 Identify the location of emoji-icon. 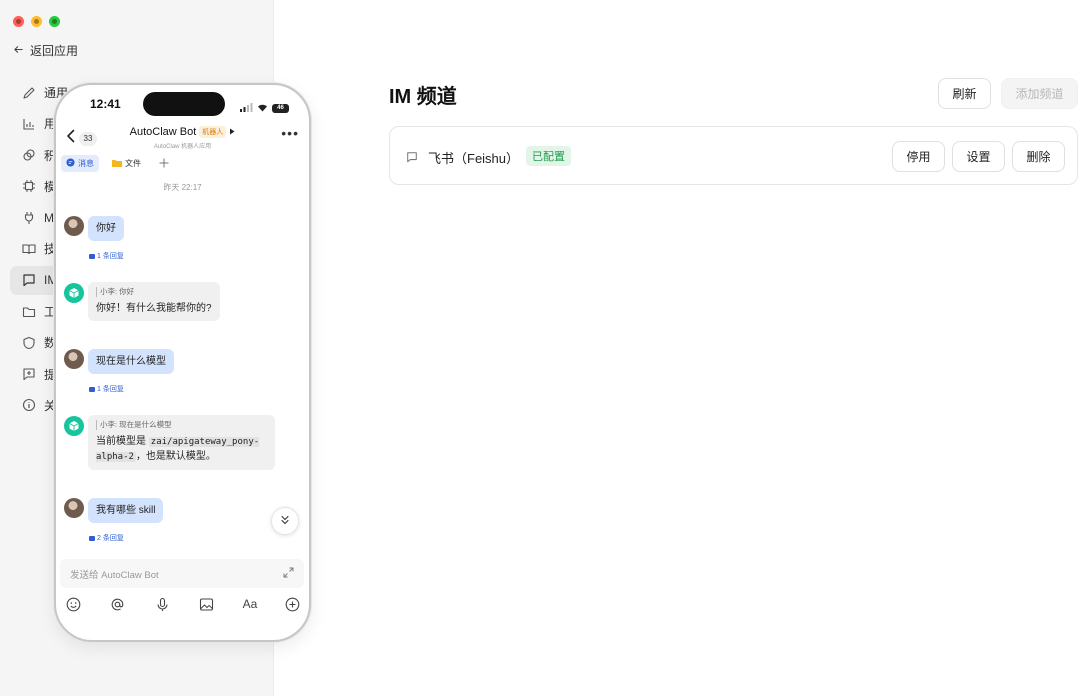
(73, 604).